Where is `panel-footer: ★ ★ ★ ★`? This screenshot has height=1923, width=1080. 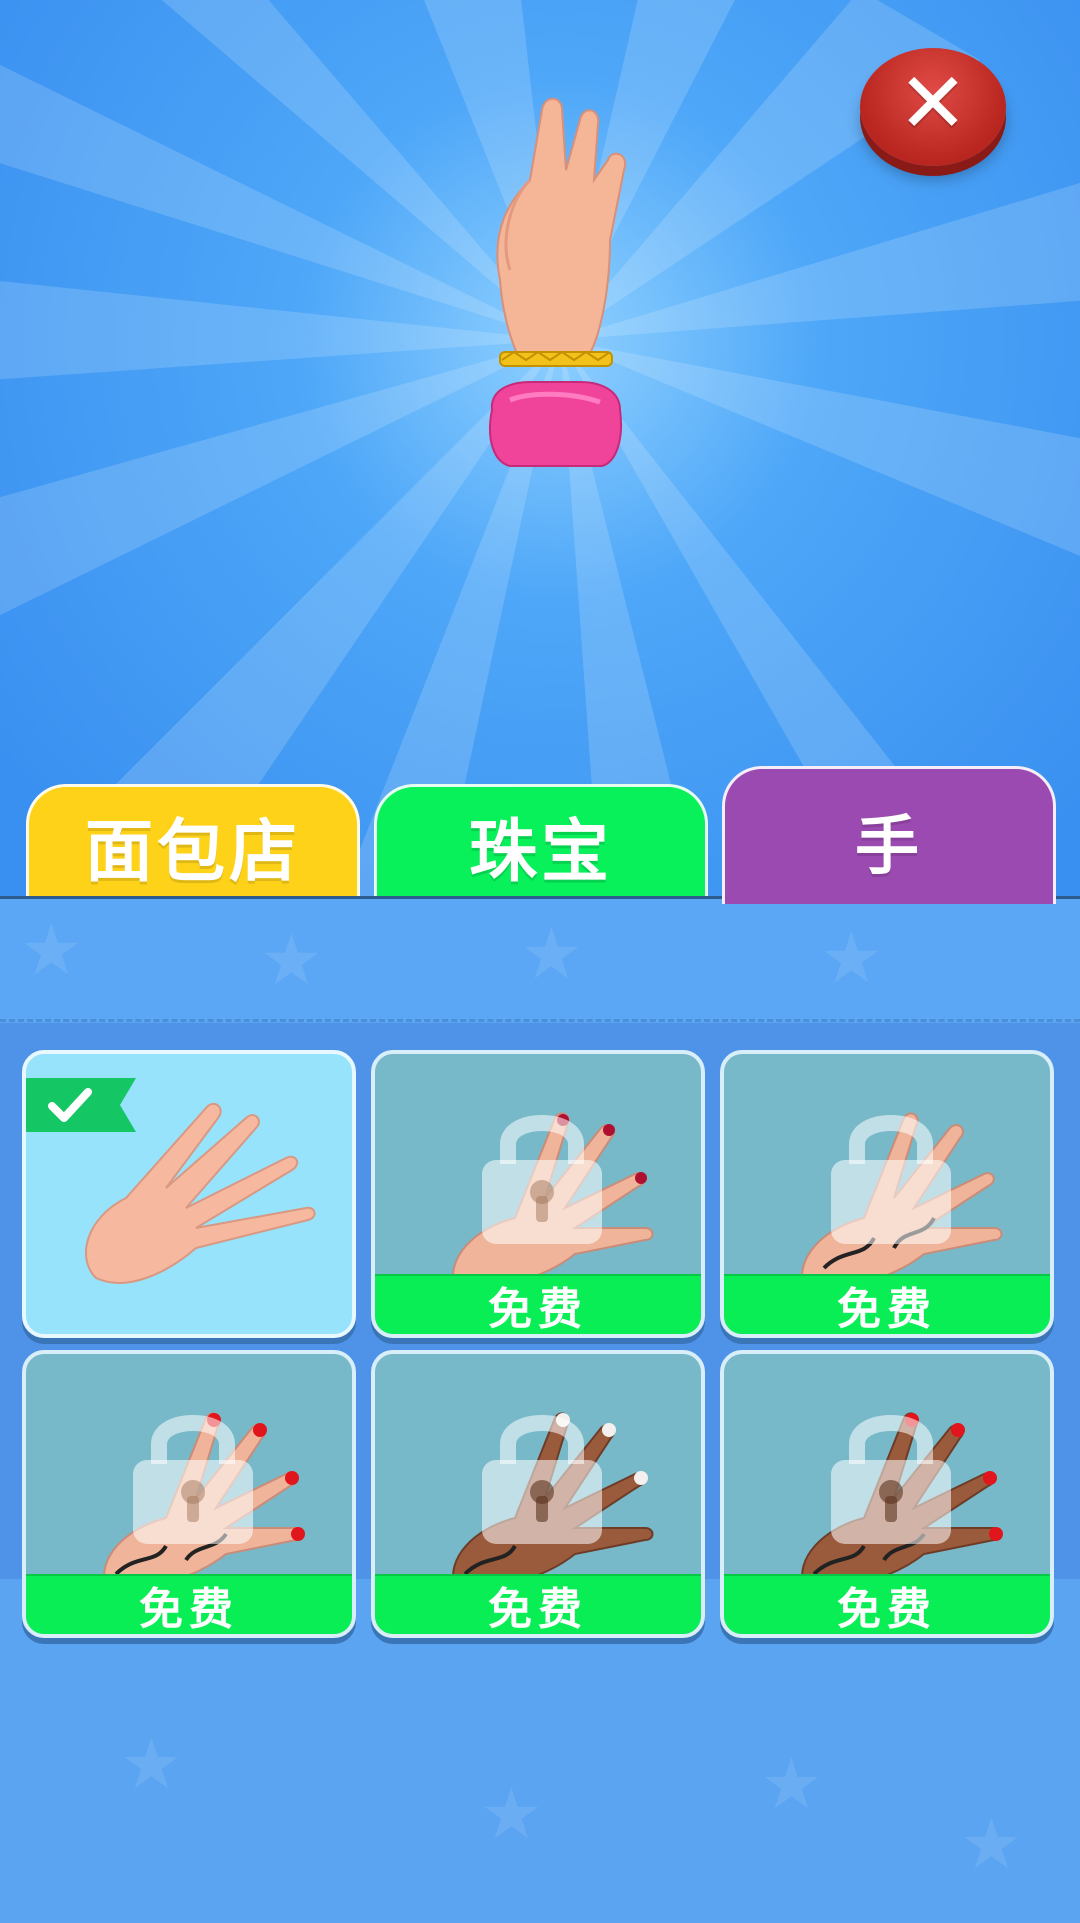
panel-footer: ★ ★ ★ ★ is located at coordinates (540, 1803).